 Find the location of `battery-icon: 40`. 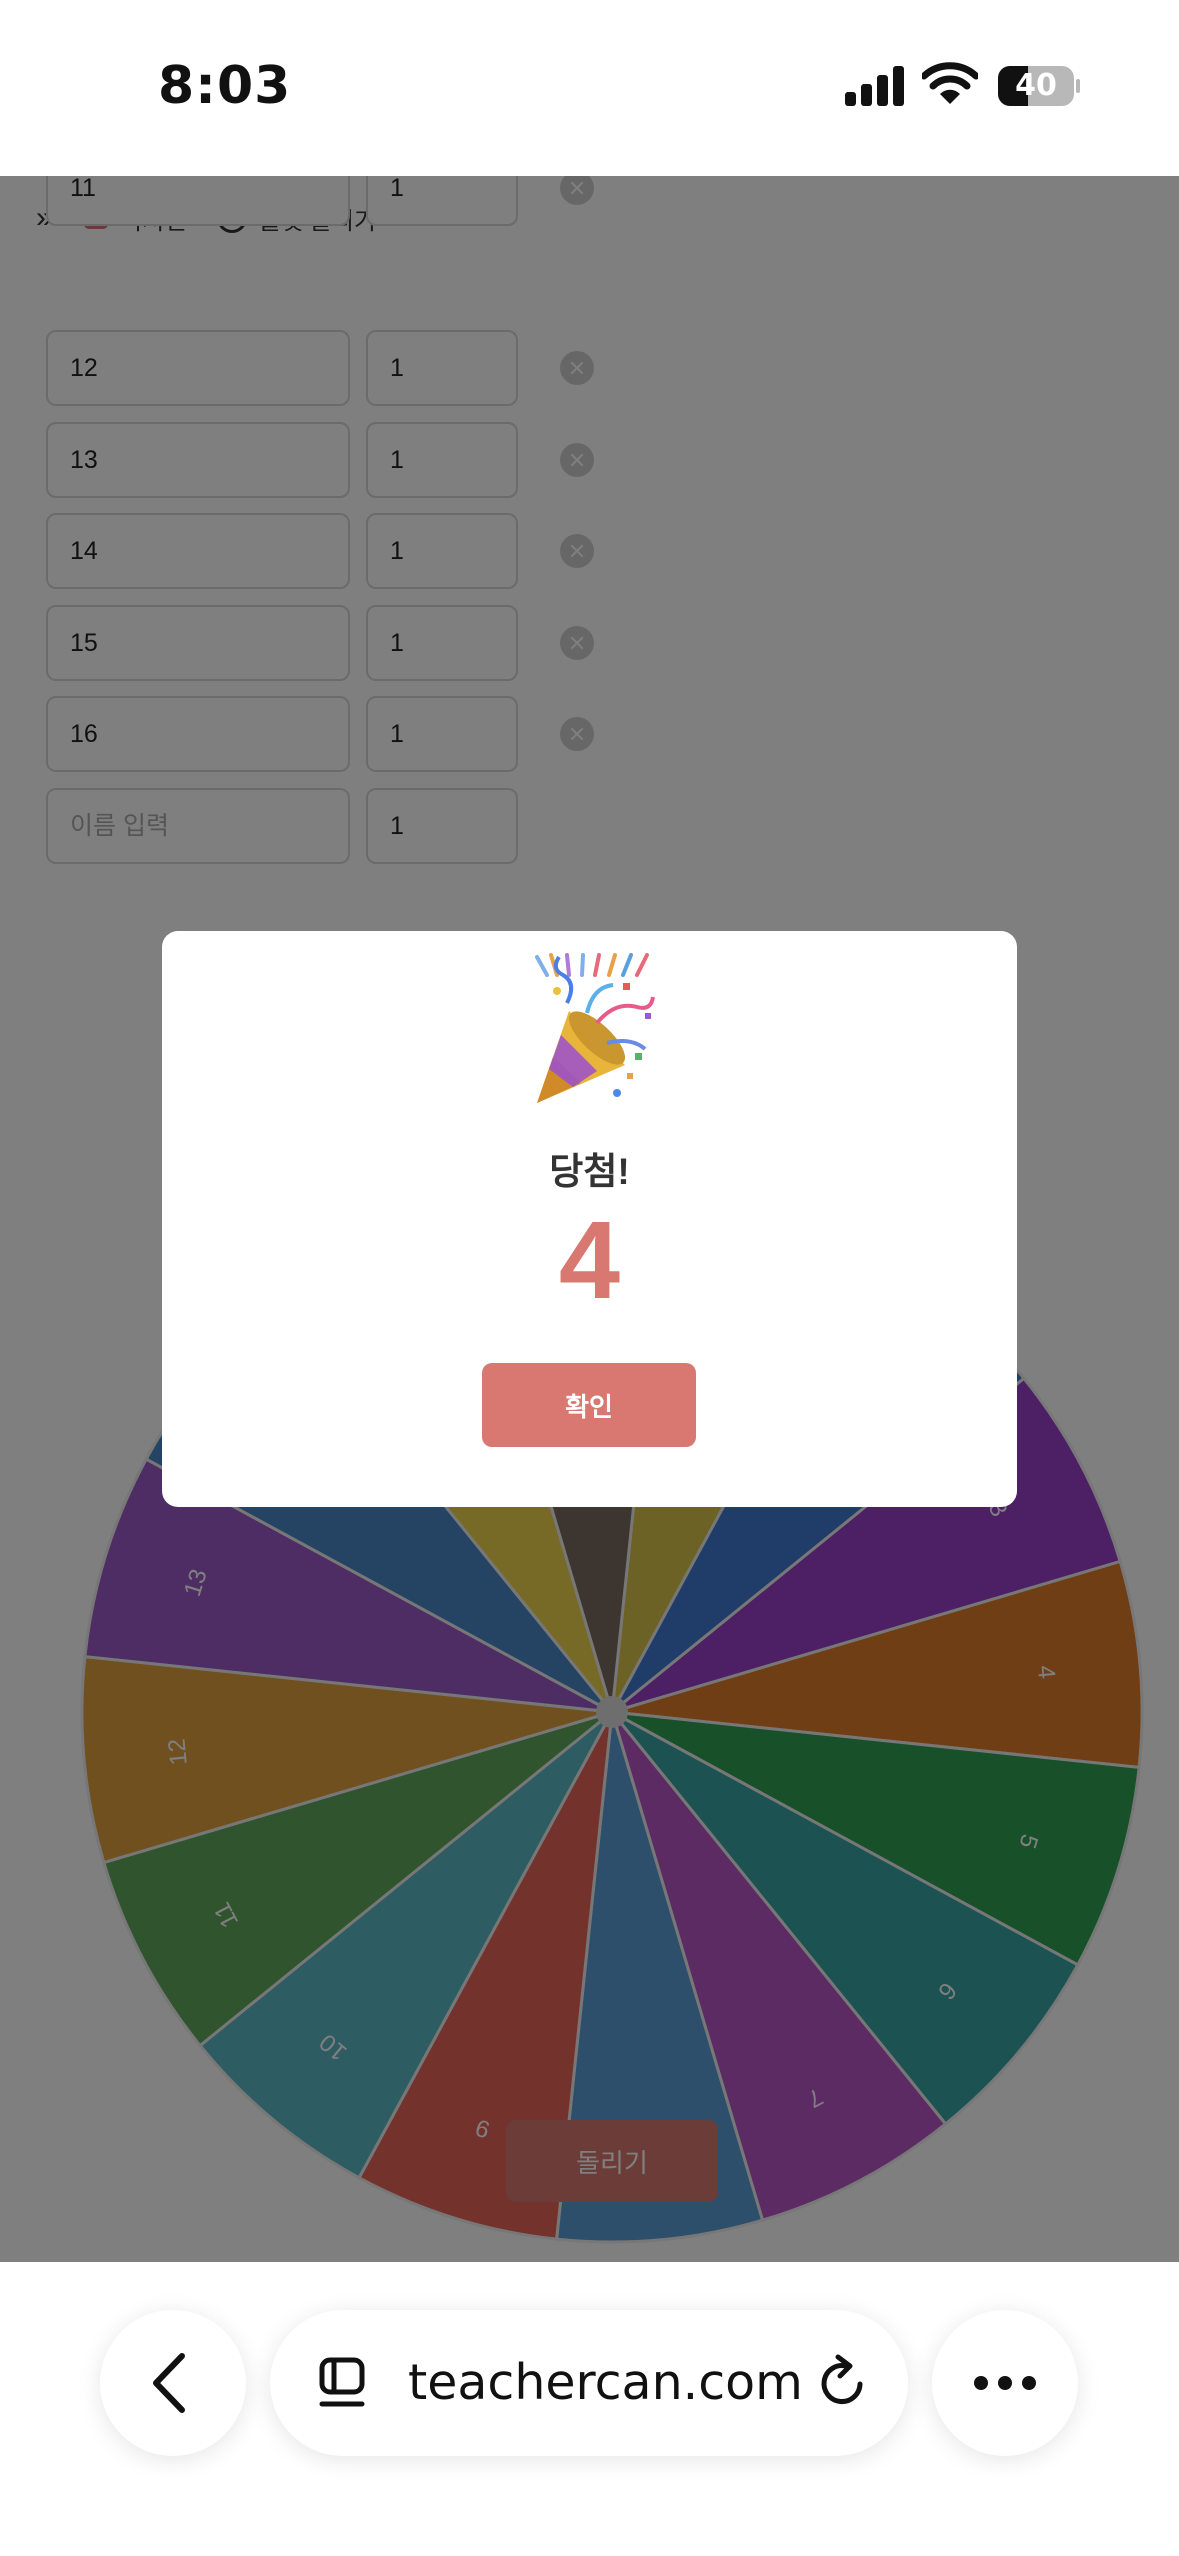

battery-icon: 40 is located at coordinates (1039, 86).